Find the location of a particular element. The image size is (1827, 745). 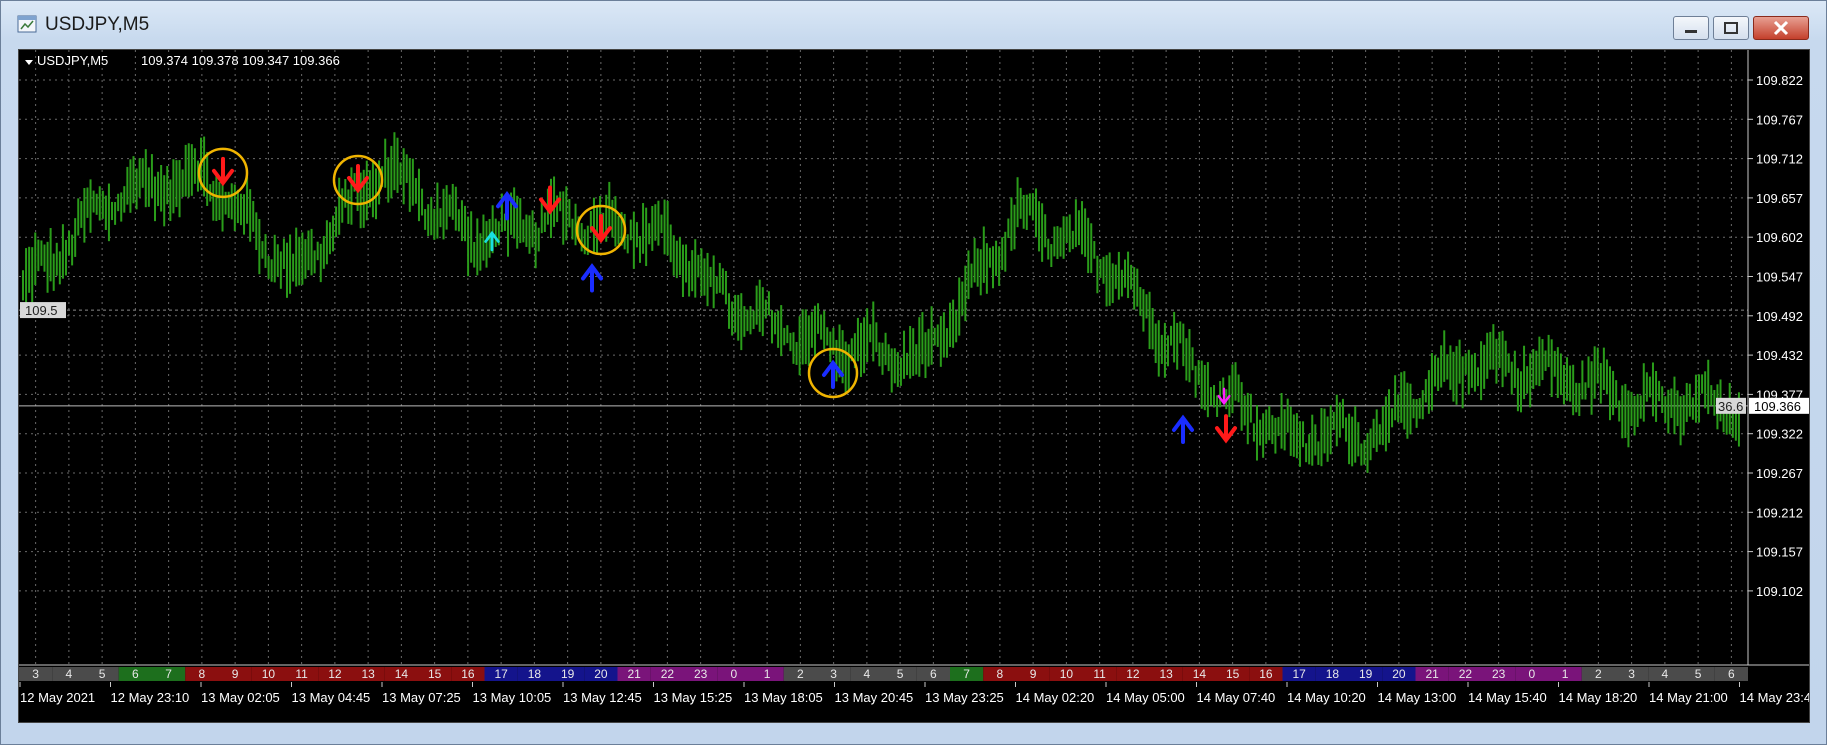

time-label: 14 May 07:40 is located at coordinates (1236, 697).